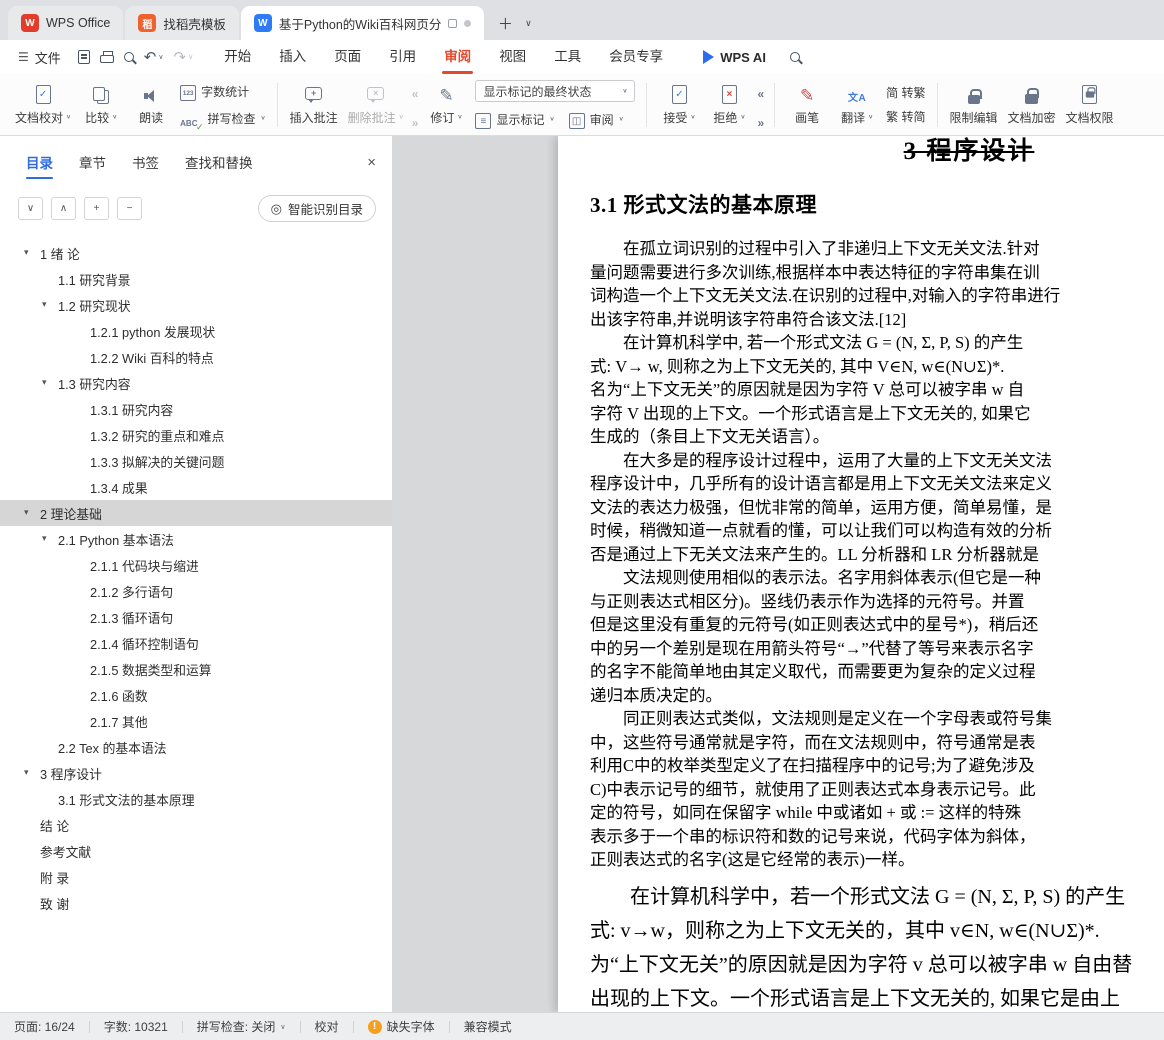 This screenshot has width=1164, height=1040. What do you see at coordinates (316, 208) in the screenshot?
I see `smart-toc-button: ◎ 智能识别目录` at bounding box center [316, 208].